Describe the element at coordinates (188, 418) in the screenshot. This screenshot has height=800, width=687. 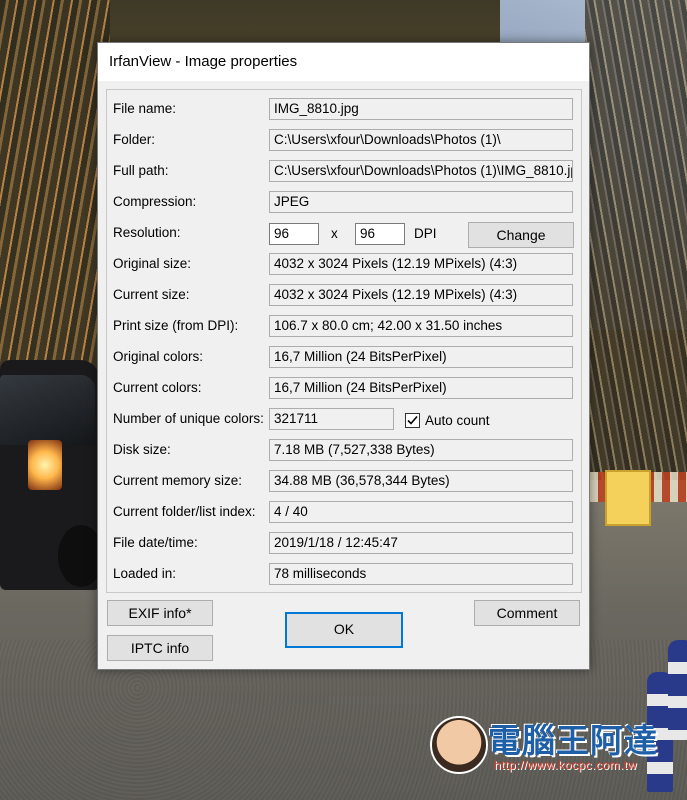
I see `unique-colors-label: Number of unique colors:` at that location.